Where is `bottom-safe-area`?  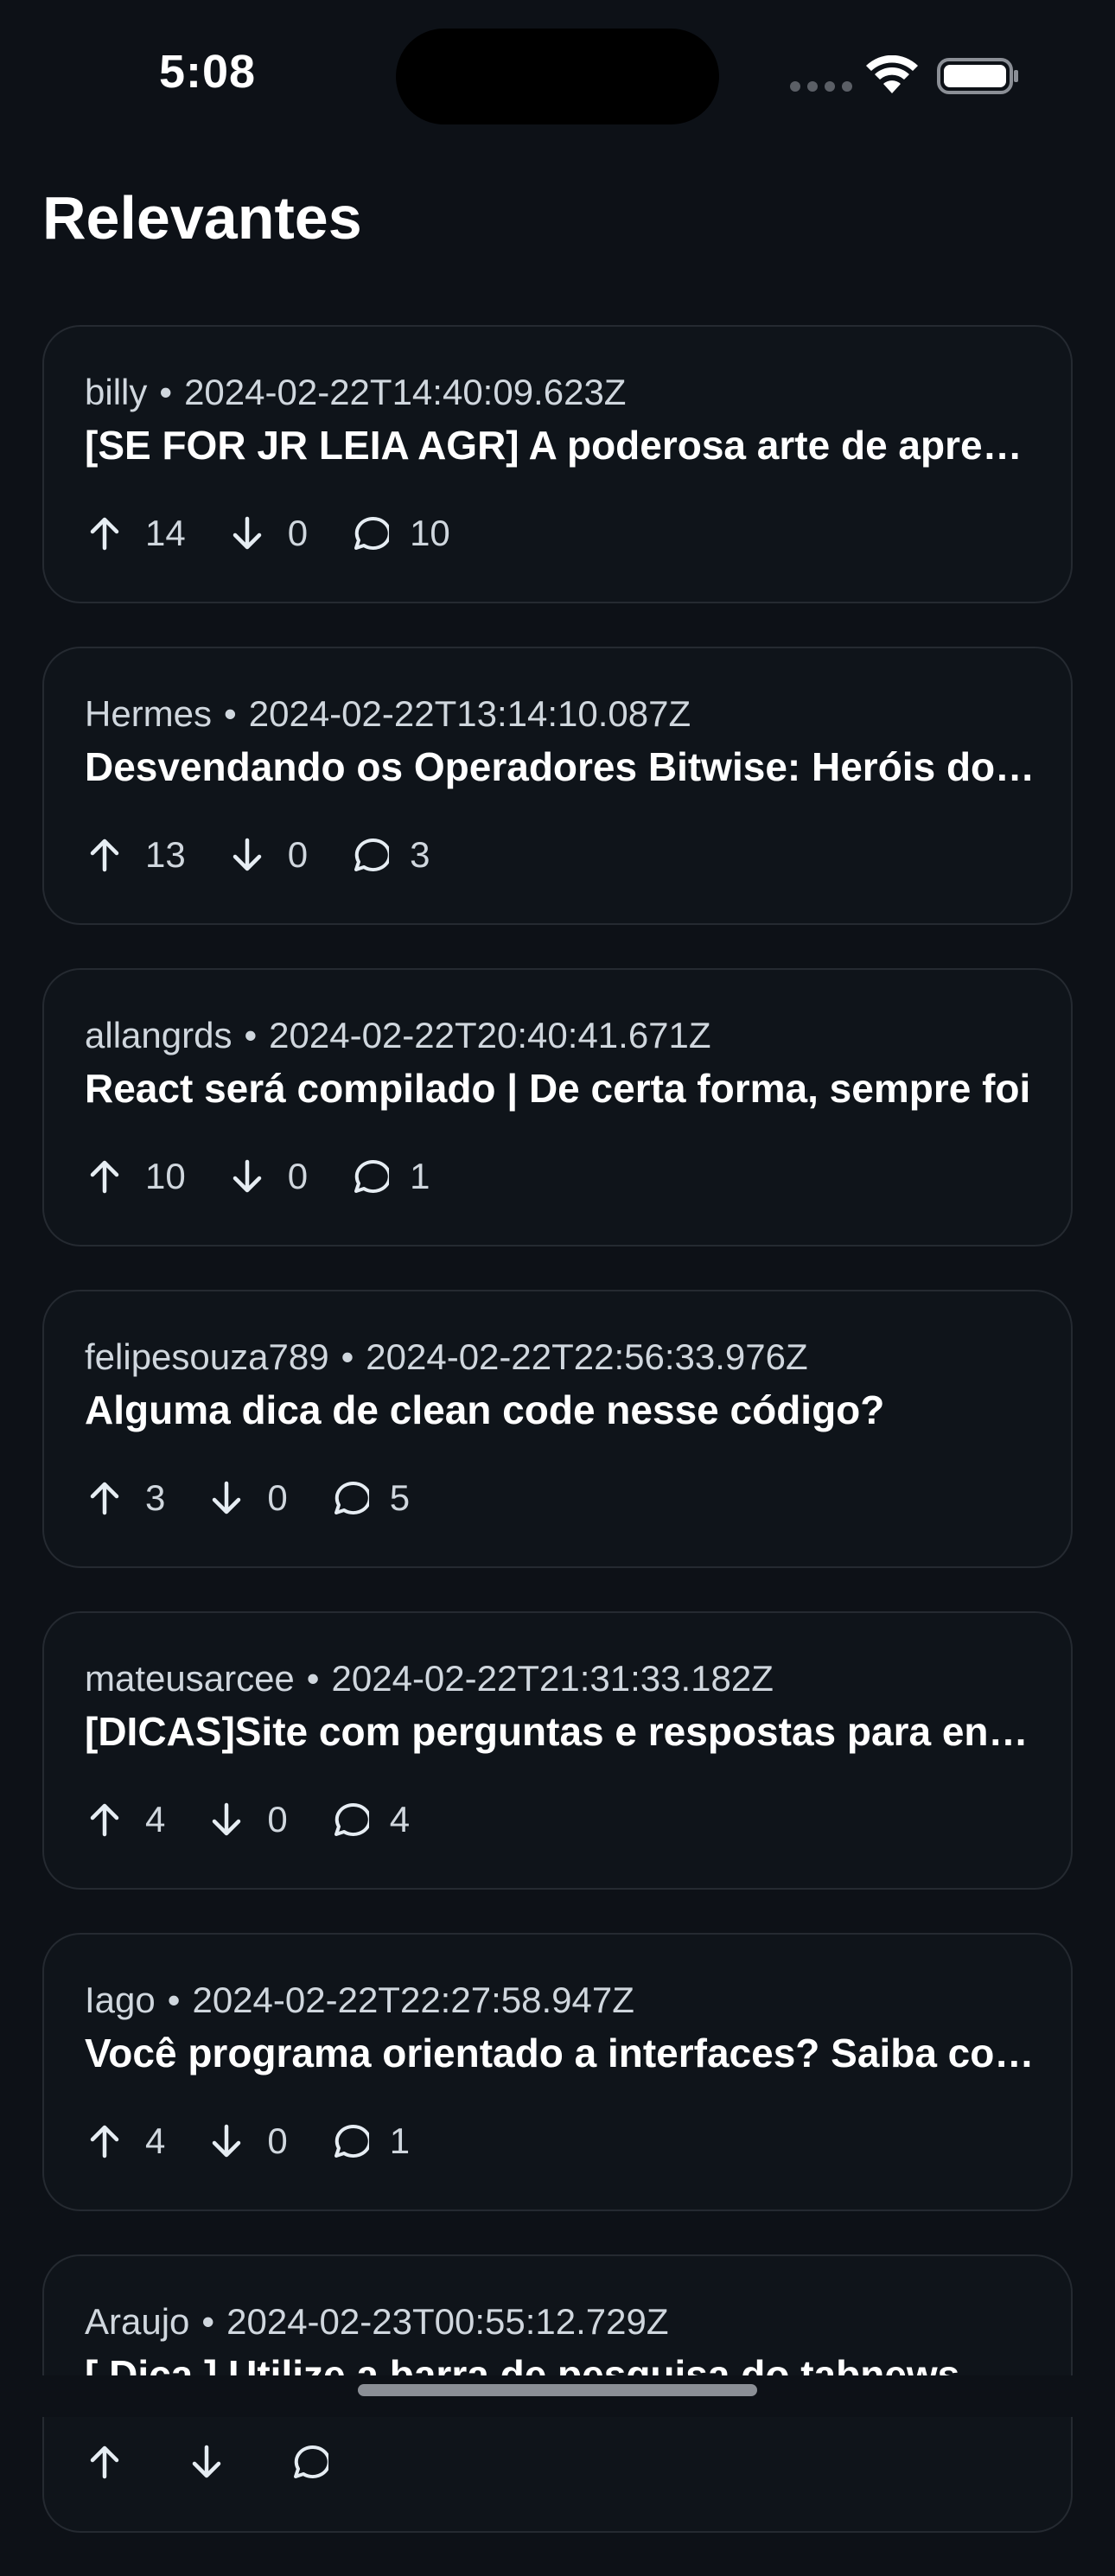 bottom-safe-area is located at coordinates (557, 2396).